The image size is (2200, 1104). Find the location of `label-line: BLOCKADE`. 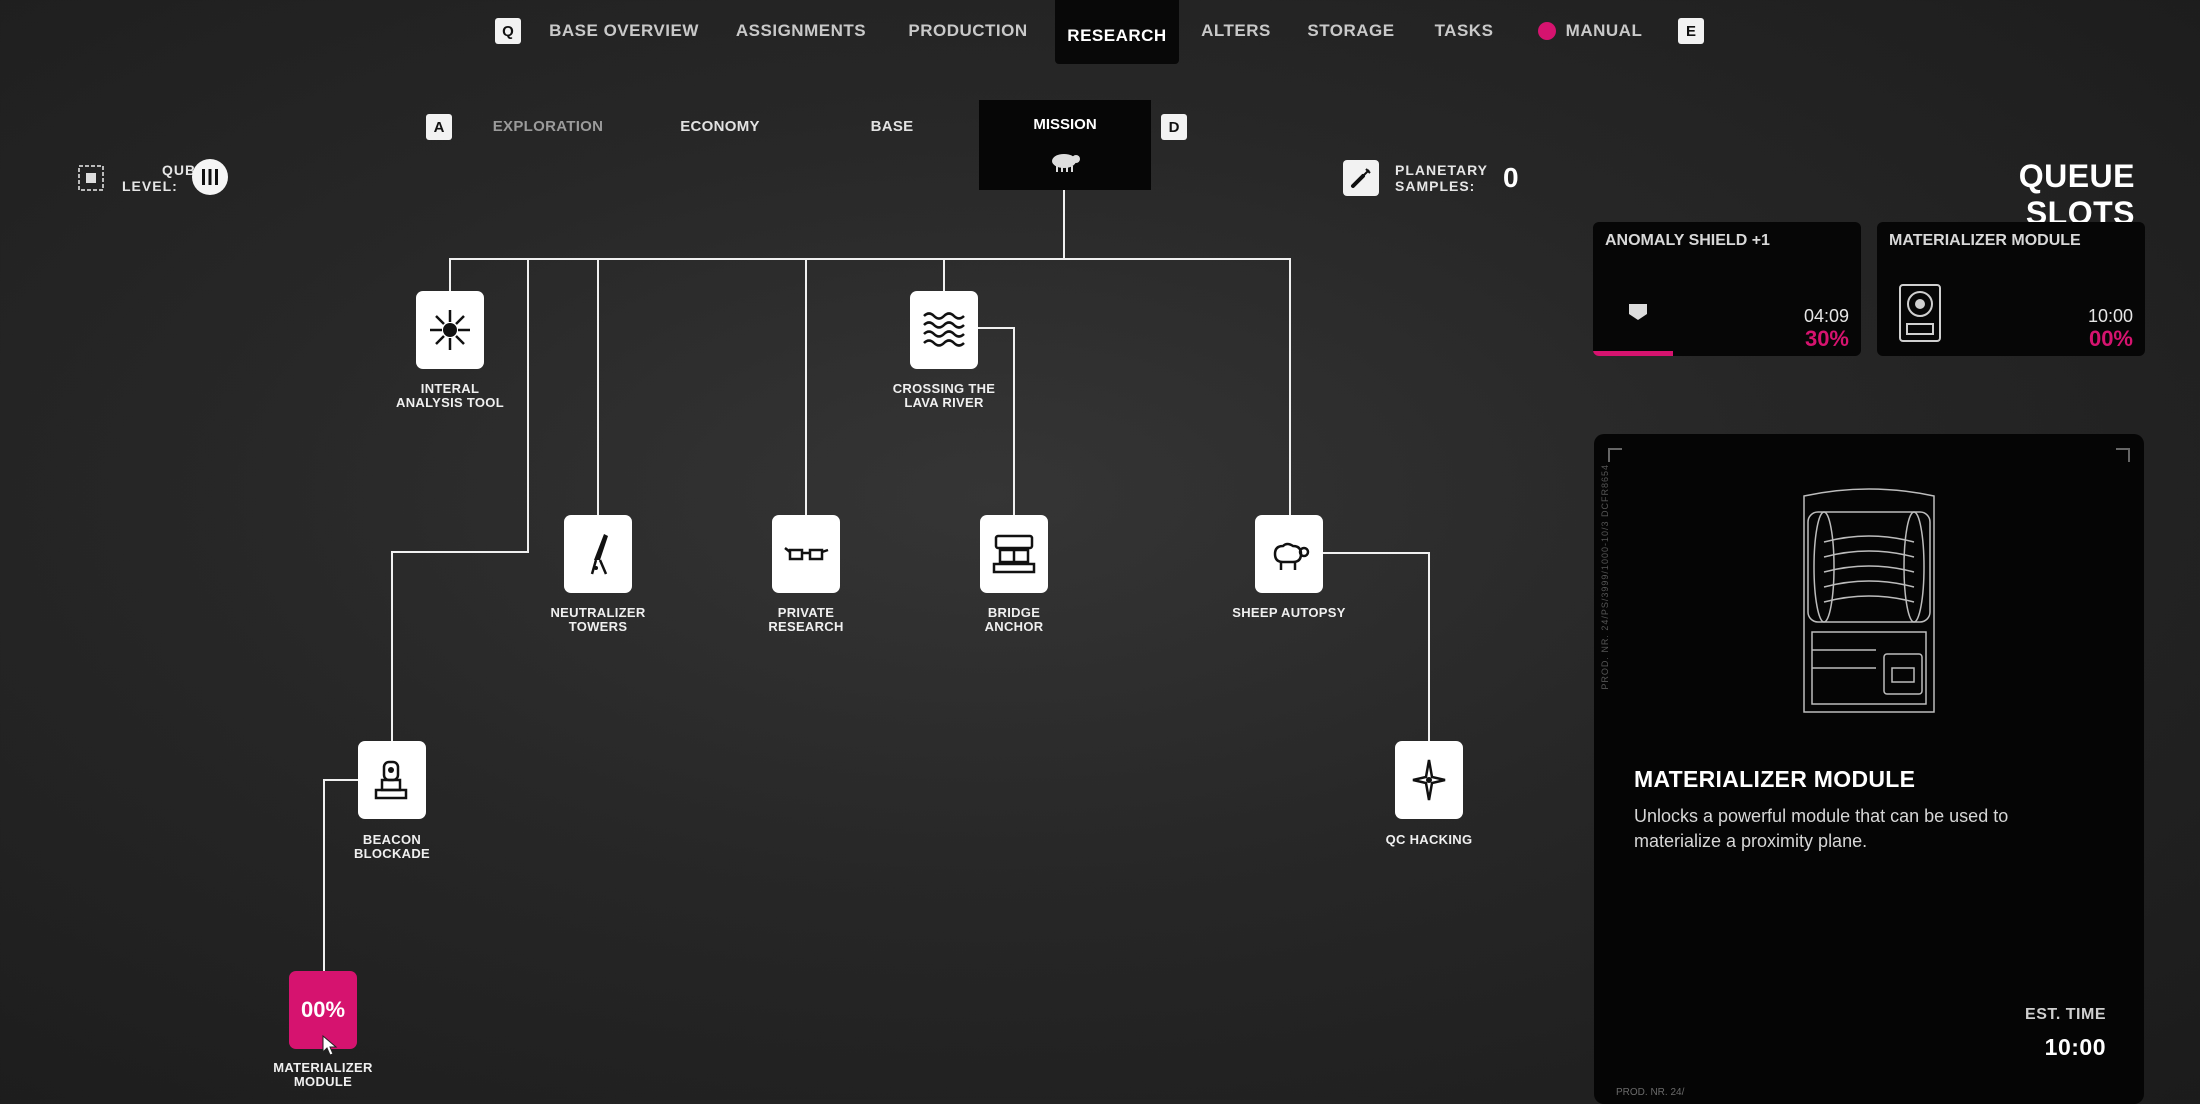

label-line: BLOCKADE is located at coordinates (392, 853).